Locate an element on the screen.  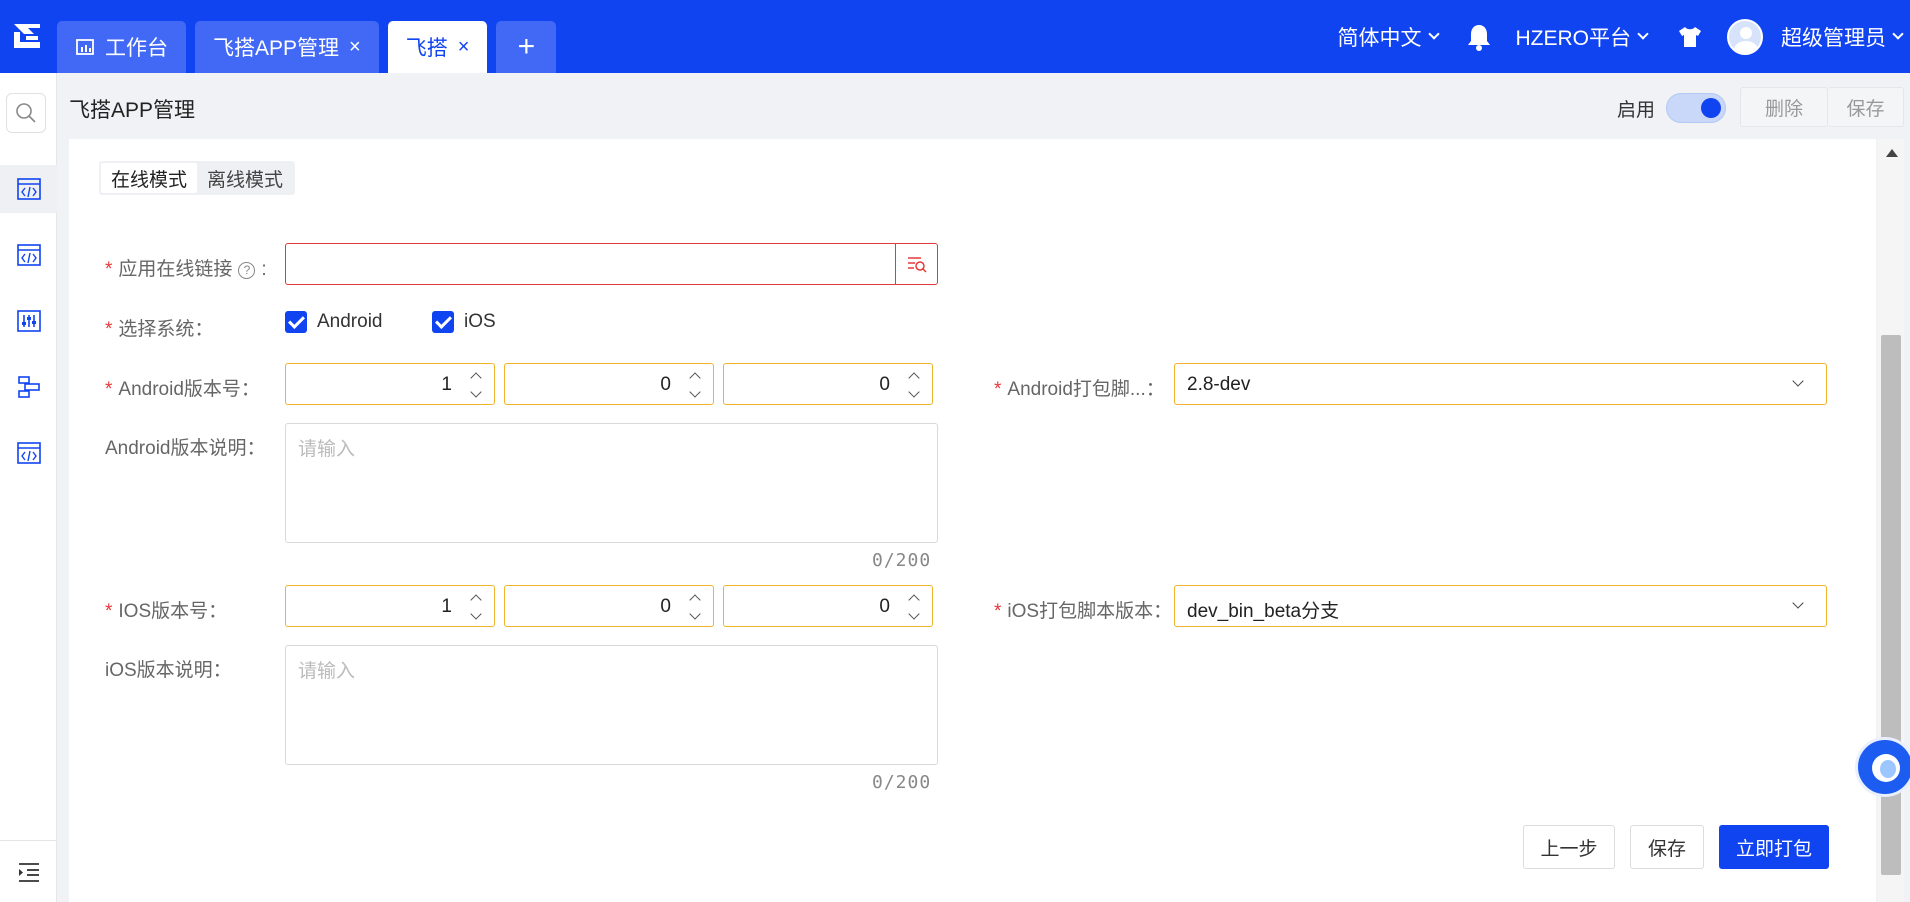
left-sidebar is located at coordinates (28, 487).